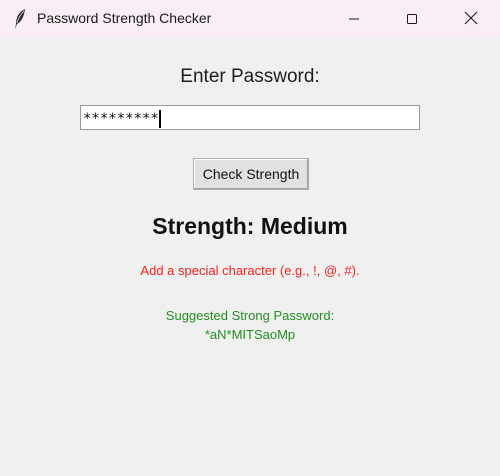 The height and width of the screenshot is (476, 500). I want to click on password-input: *********, so click(250, 117).